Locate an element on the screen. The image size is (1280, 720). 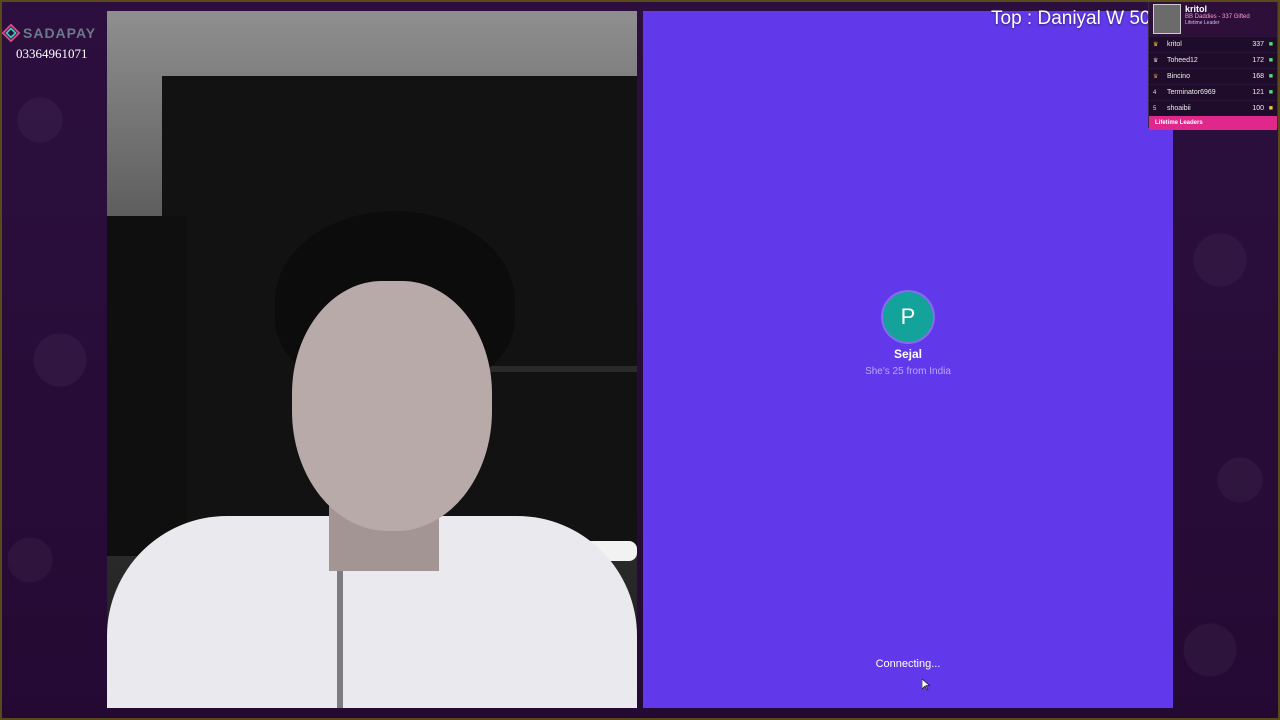
leader-value: 100 is located at coordinates (1258, 108).